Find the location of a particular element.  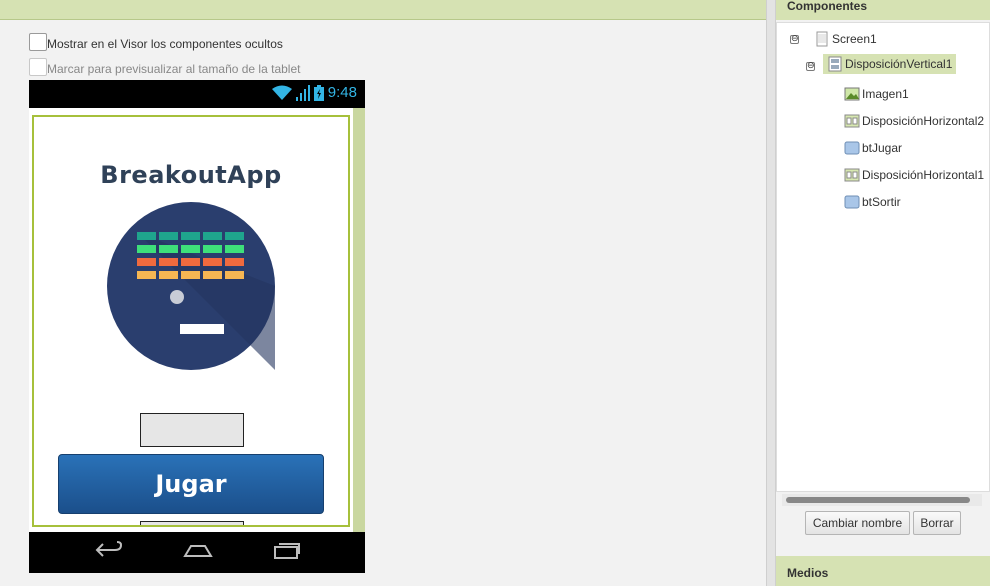

rename-button: Cambiar nombre is located at coordinates (857, 523).